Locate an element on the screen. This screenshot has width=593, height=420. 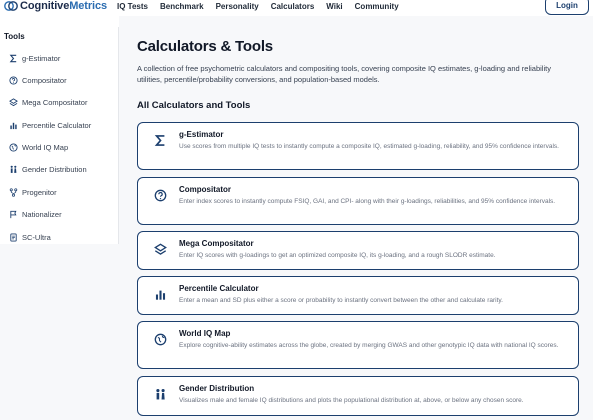
sidebar-item-mega-compositator: Mega Compositator is located at coordinates (59, 102).